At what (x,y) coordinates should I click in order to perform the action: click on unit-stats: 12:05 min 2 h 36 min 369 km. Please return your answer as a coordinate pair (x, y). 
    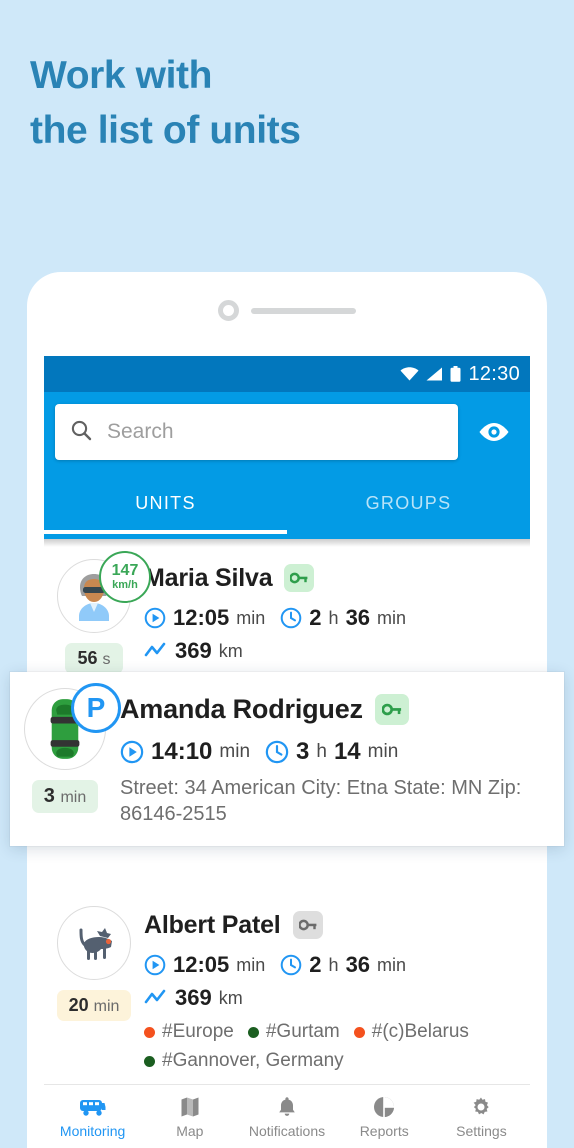
    Looking at the image, I should click on (333, 981).